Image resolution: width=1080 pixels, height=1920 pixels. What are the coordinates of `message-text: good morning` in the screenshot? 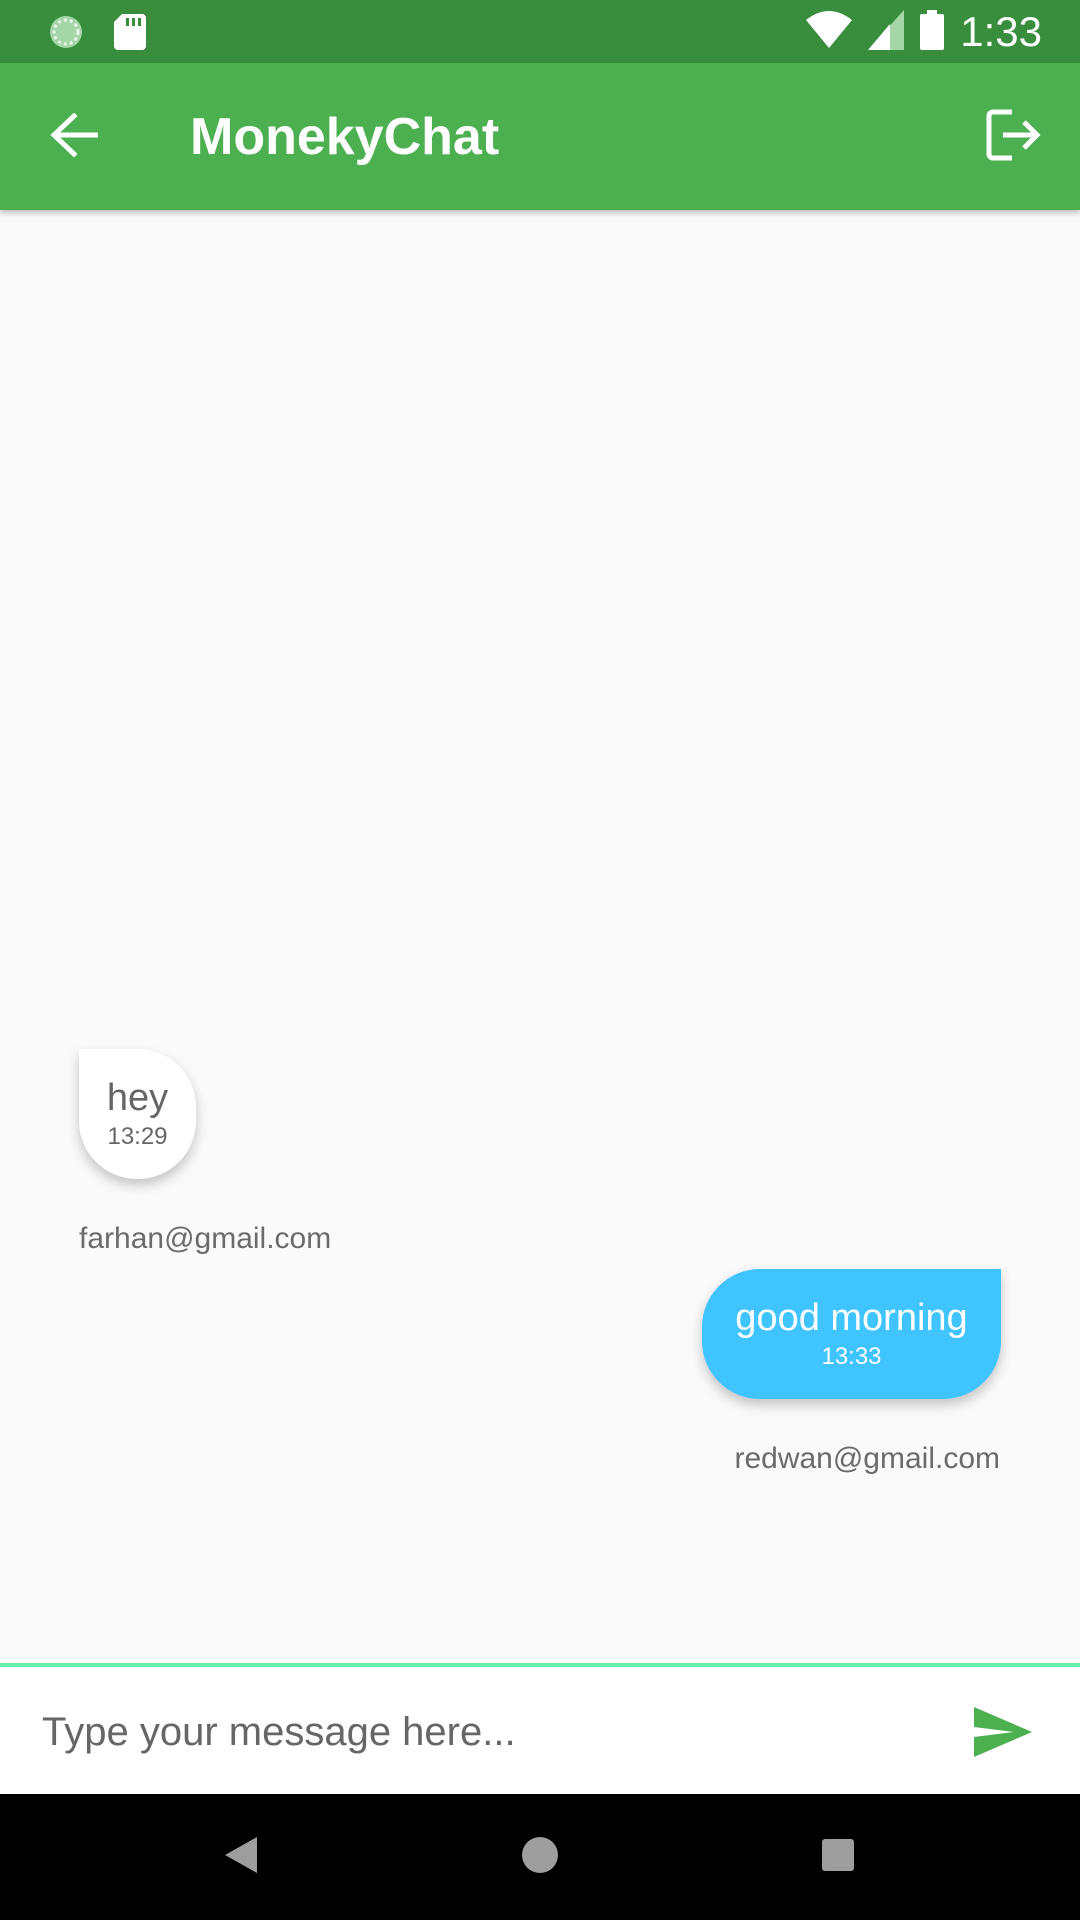 It's located at (851, 1318).